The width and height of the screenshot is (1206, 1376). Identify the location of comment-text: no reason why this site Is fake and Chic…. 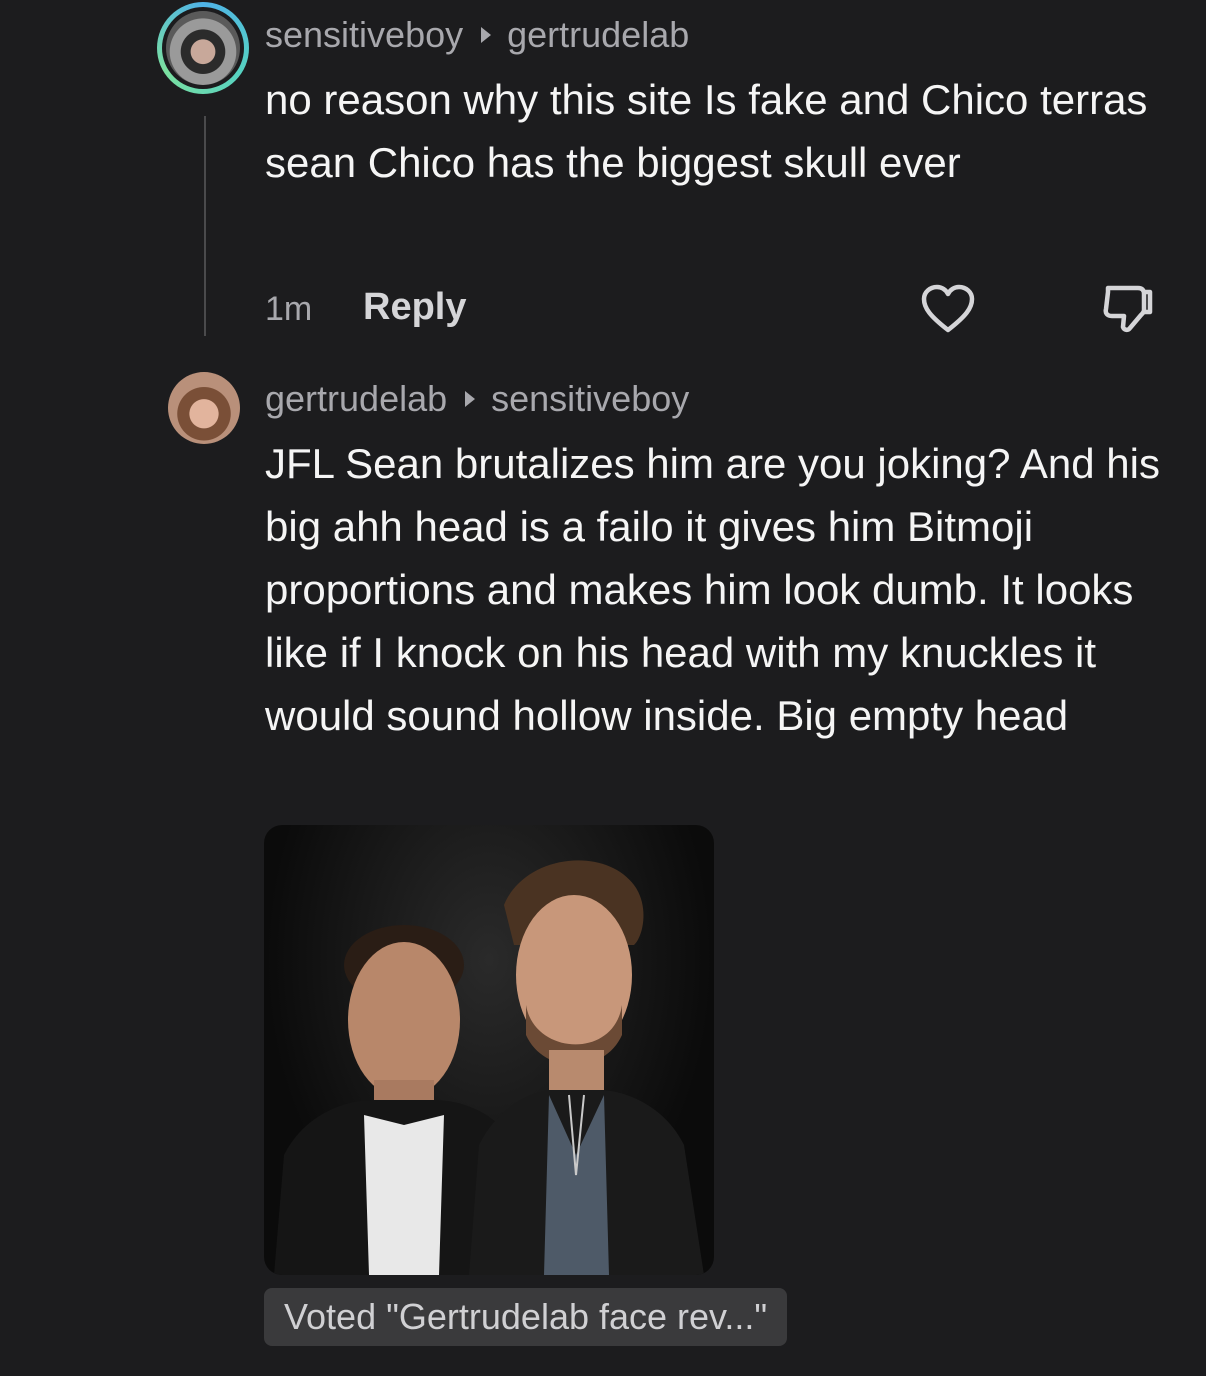
(706, 131).